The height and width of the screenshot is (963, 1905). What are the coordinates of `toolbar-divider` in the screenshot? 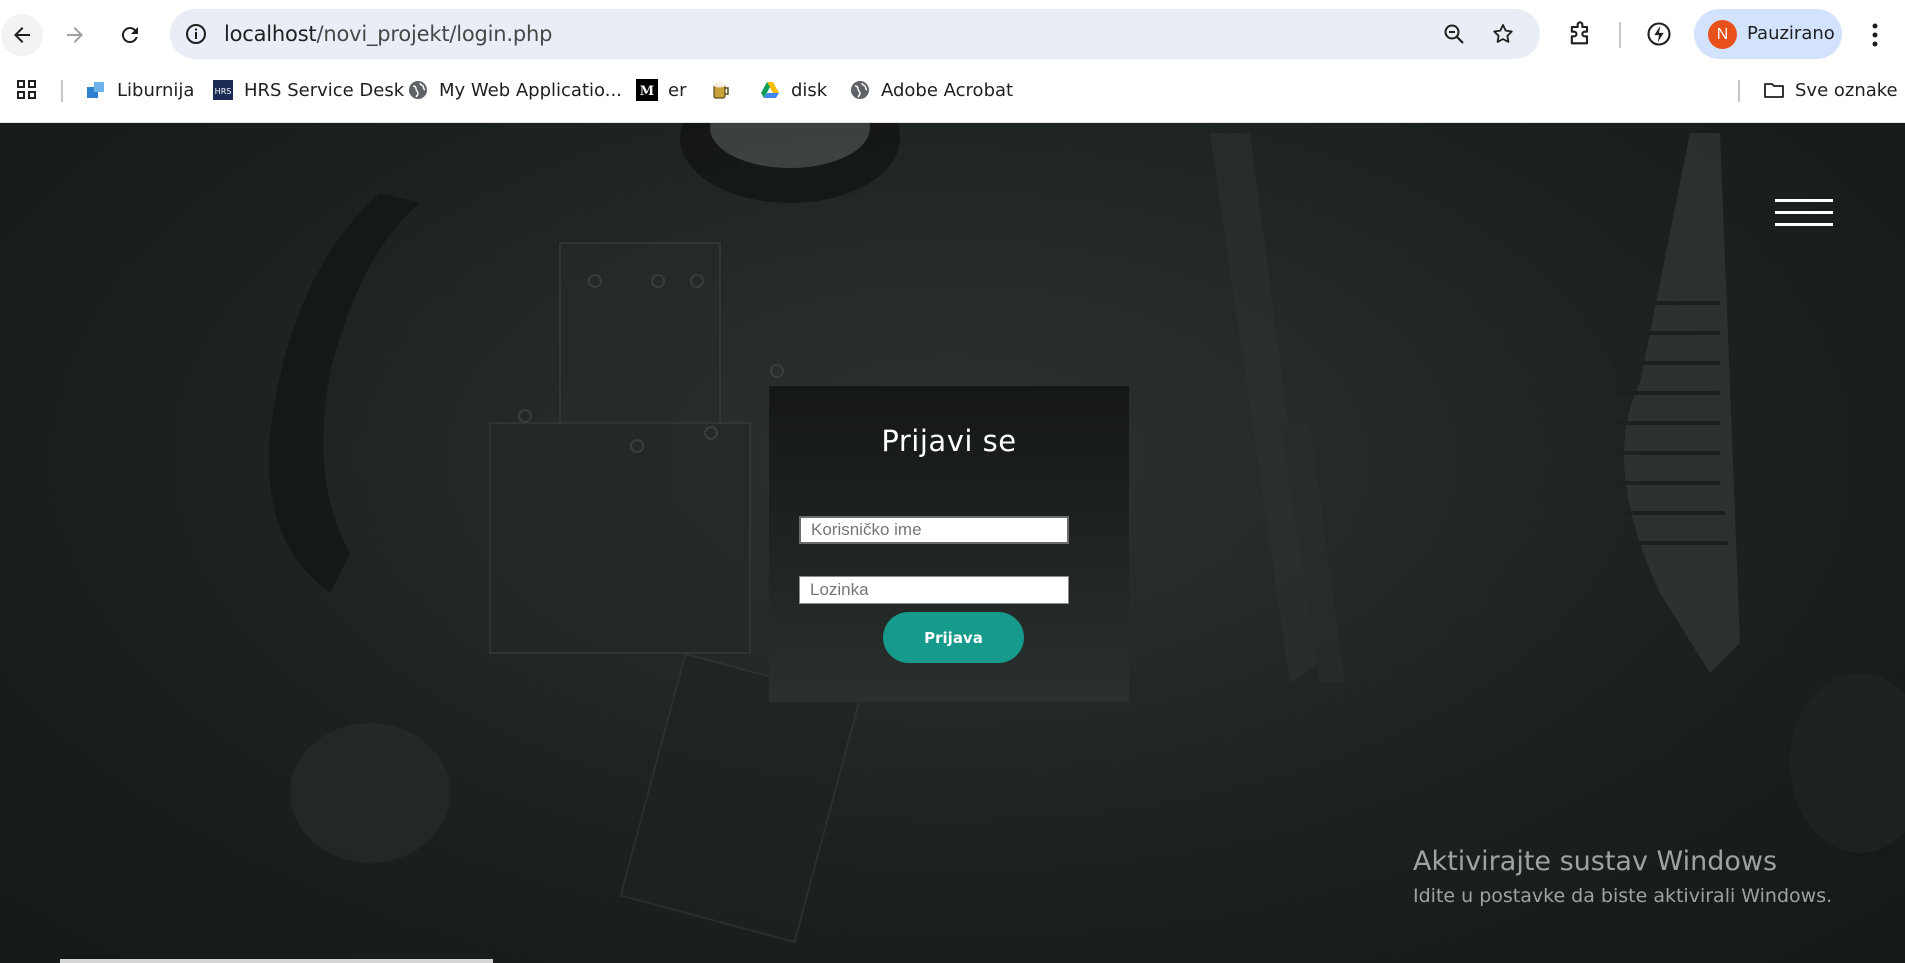 It's located at (1620, 35).